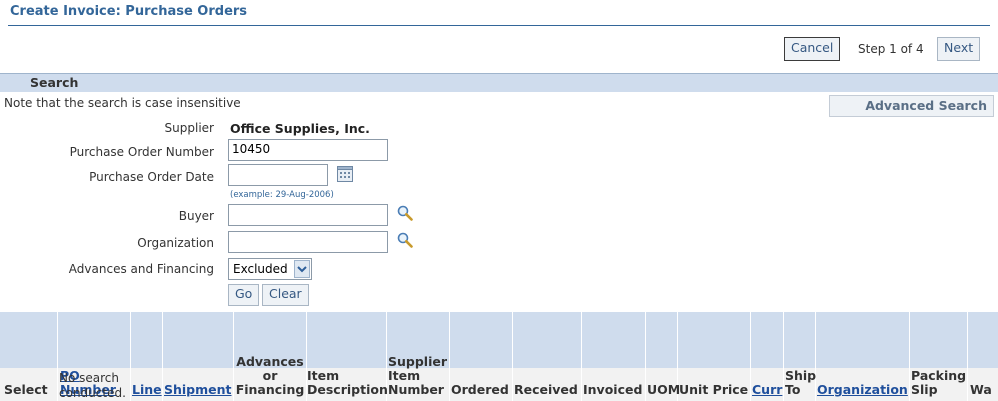  I want to click on title-divider, so click(499, 25).